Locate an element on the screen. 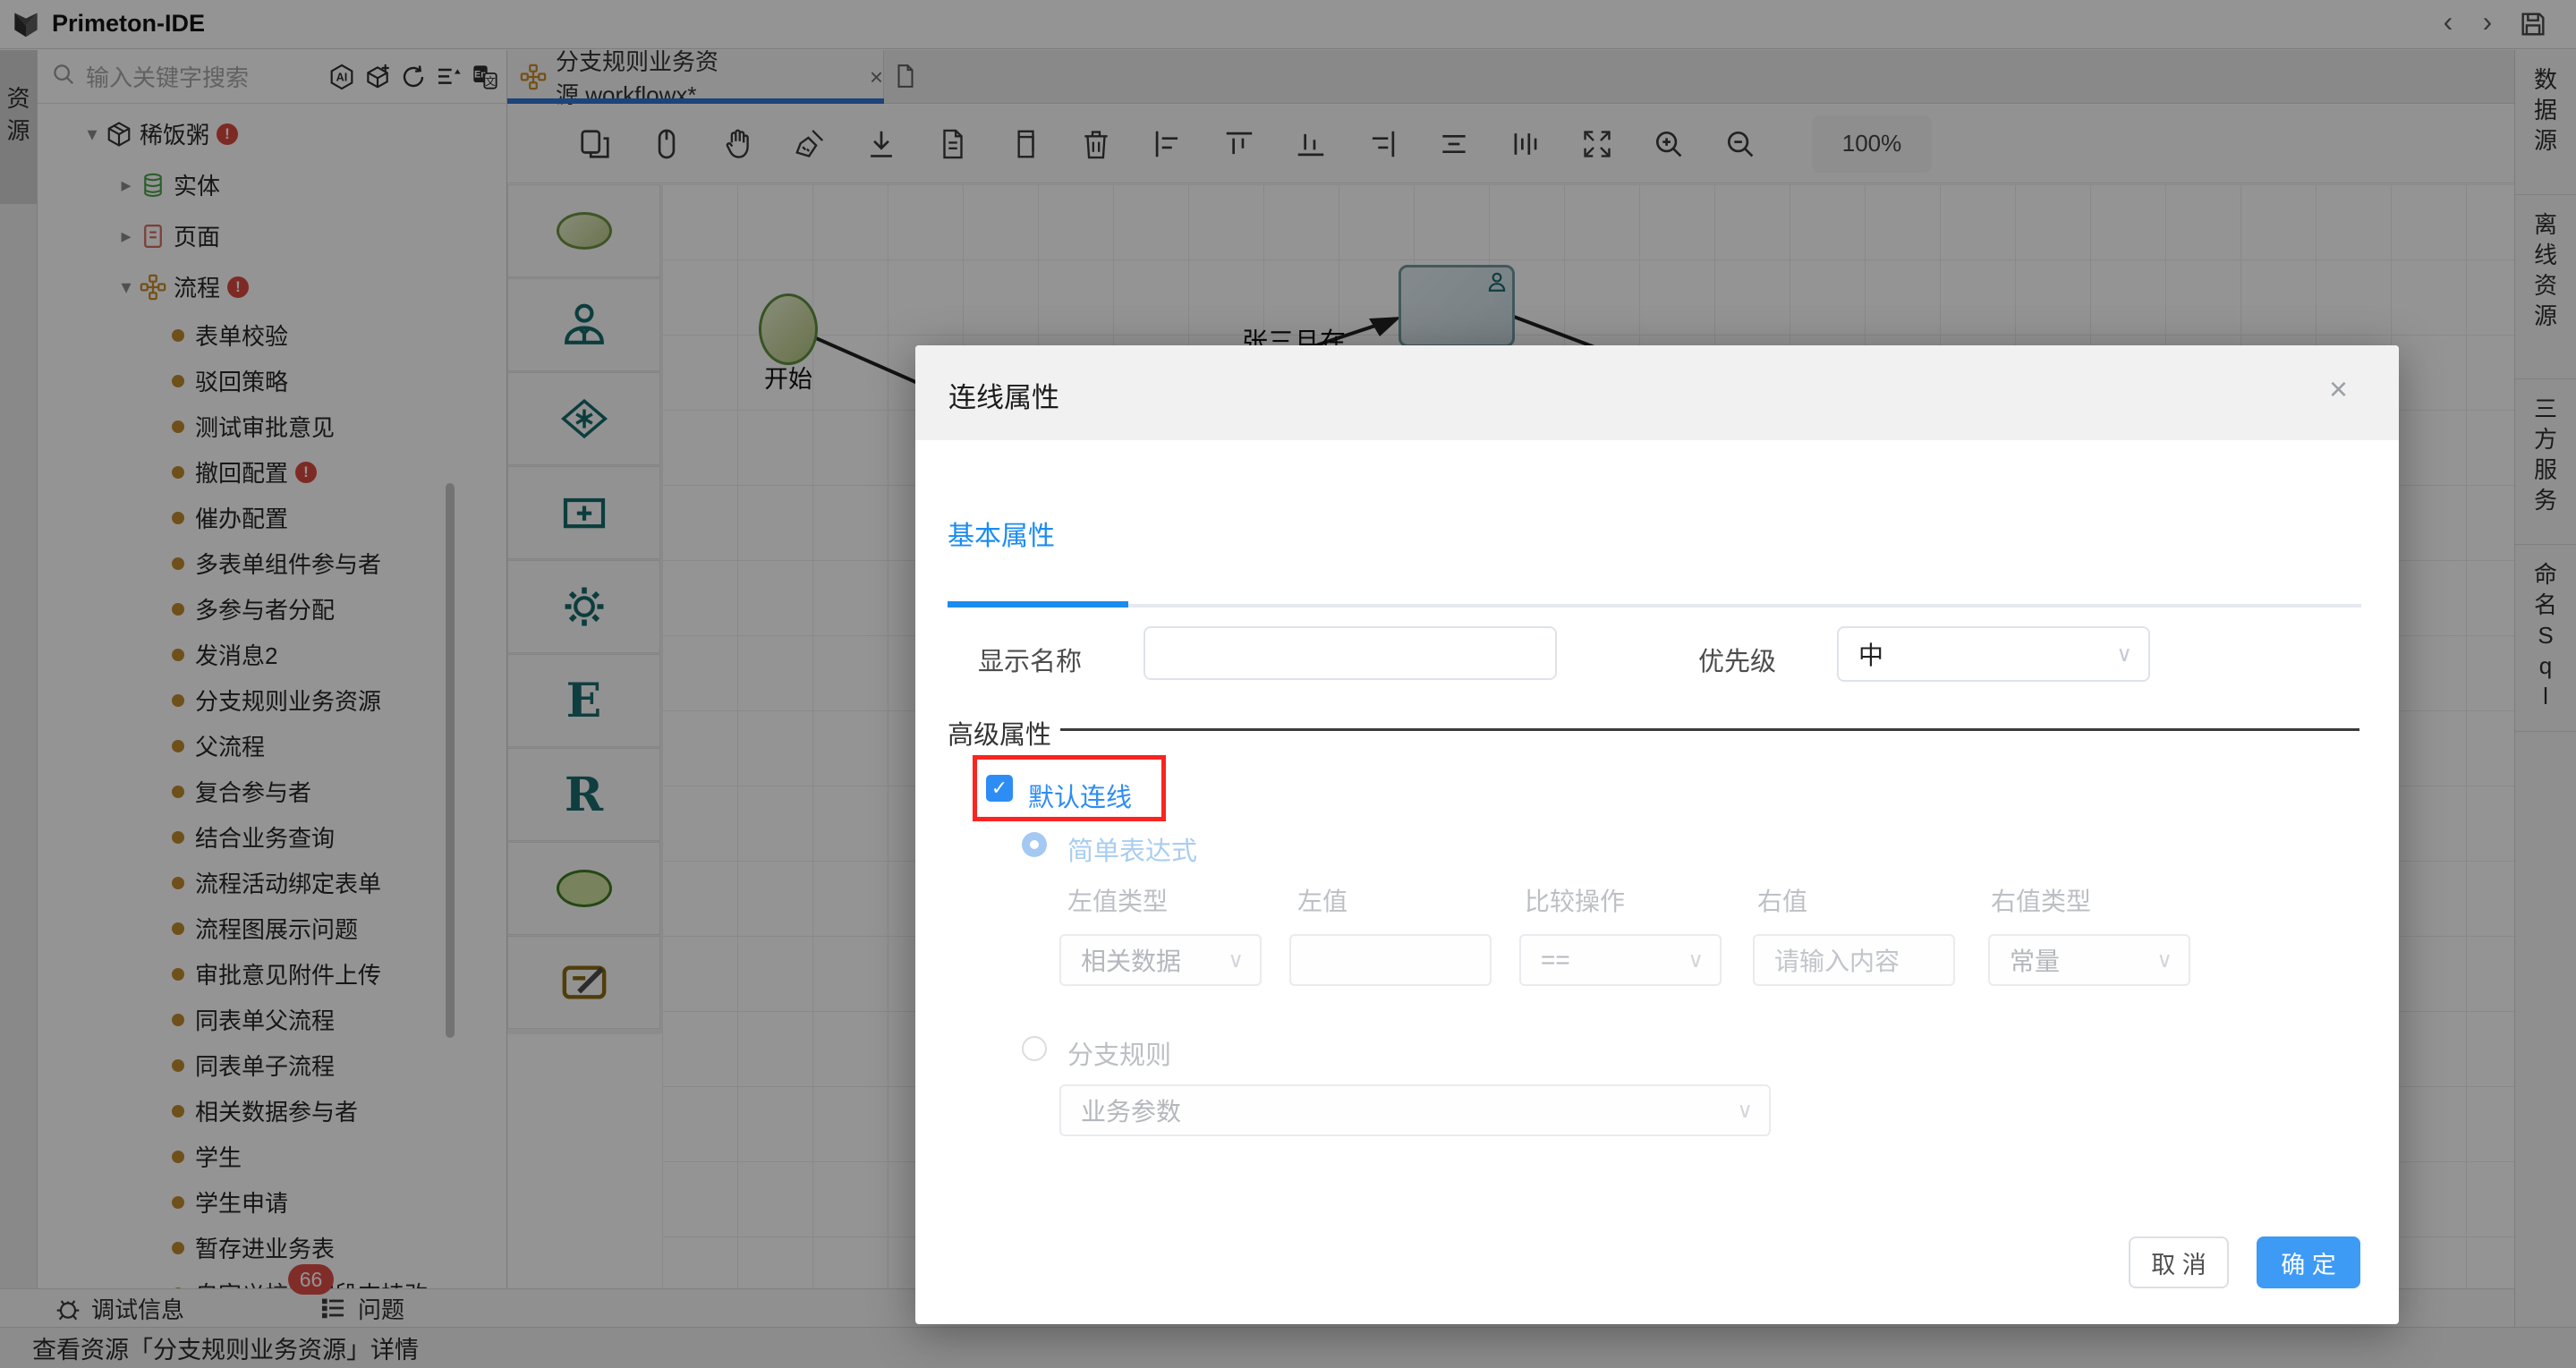 Image resolution: width=2576 pixels, height=1368 pixels. dialog-header is located at coordinates (1657, 392).